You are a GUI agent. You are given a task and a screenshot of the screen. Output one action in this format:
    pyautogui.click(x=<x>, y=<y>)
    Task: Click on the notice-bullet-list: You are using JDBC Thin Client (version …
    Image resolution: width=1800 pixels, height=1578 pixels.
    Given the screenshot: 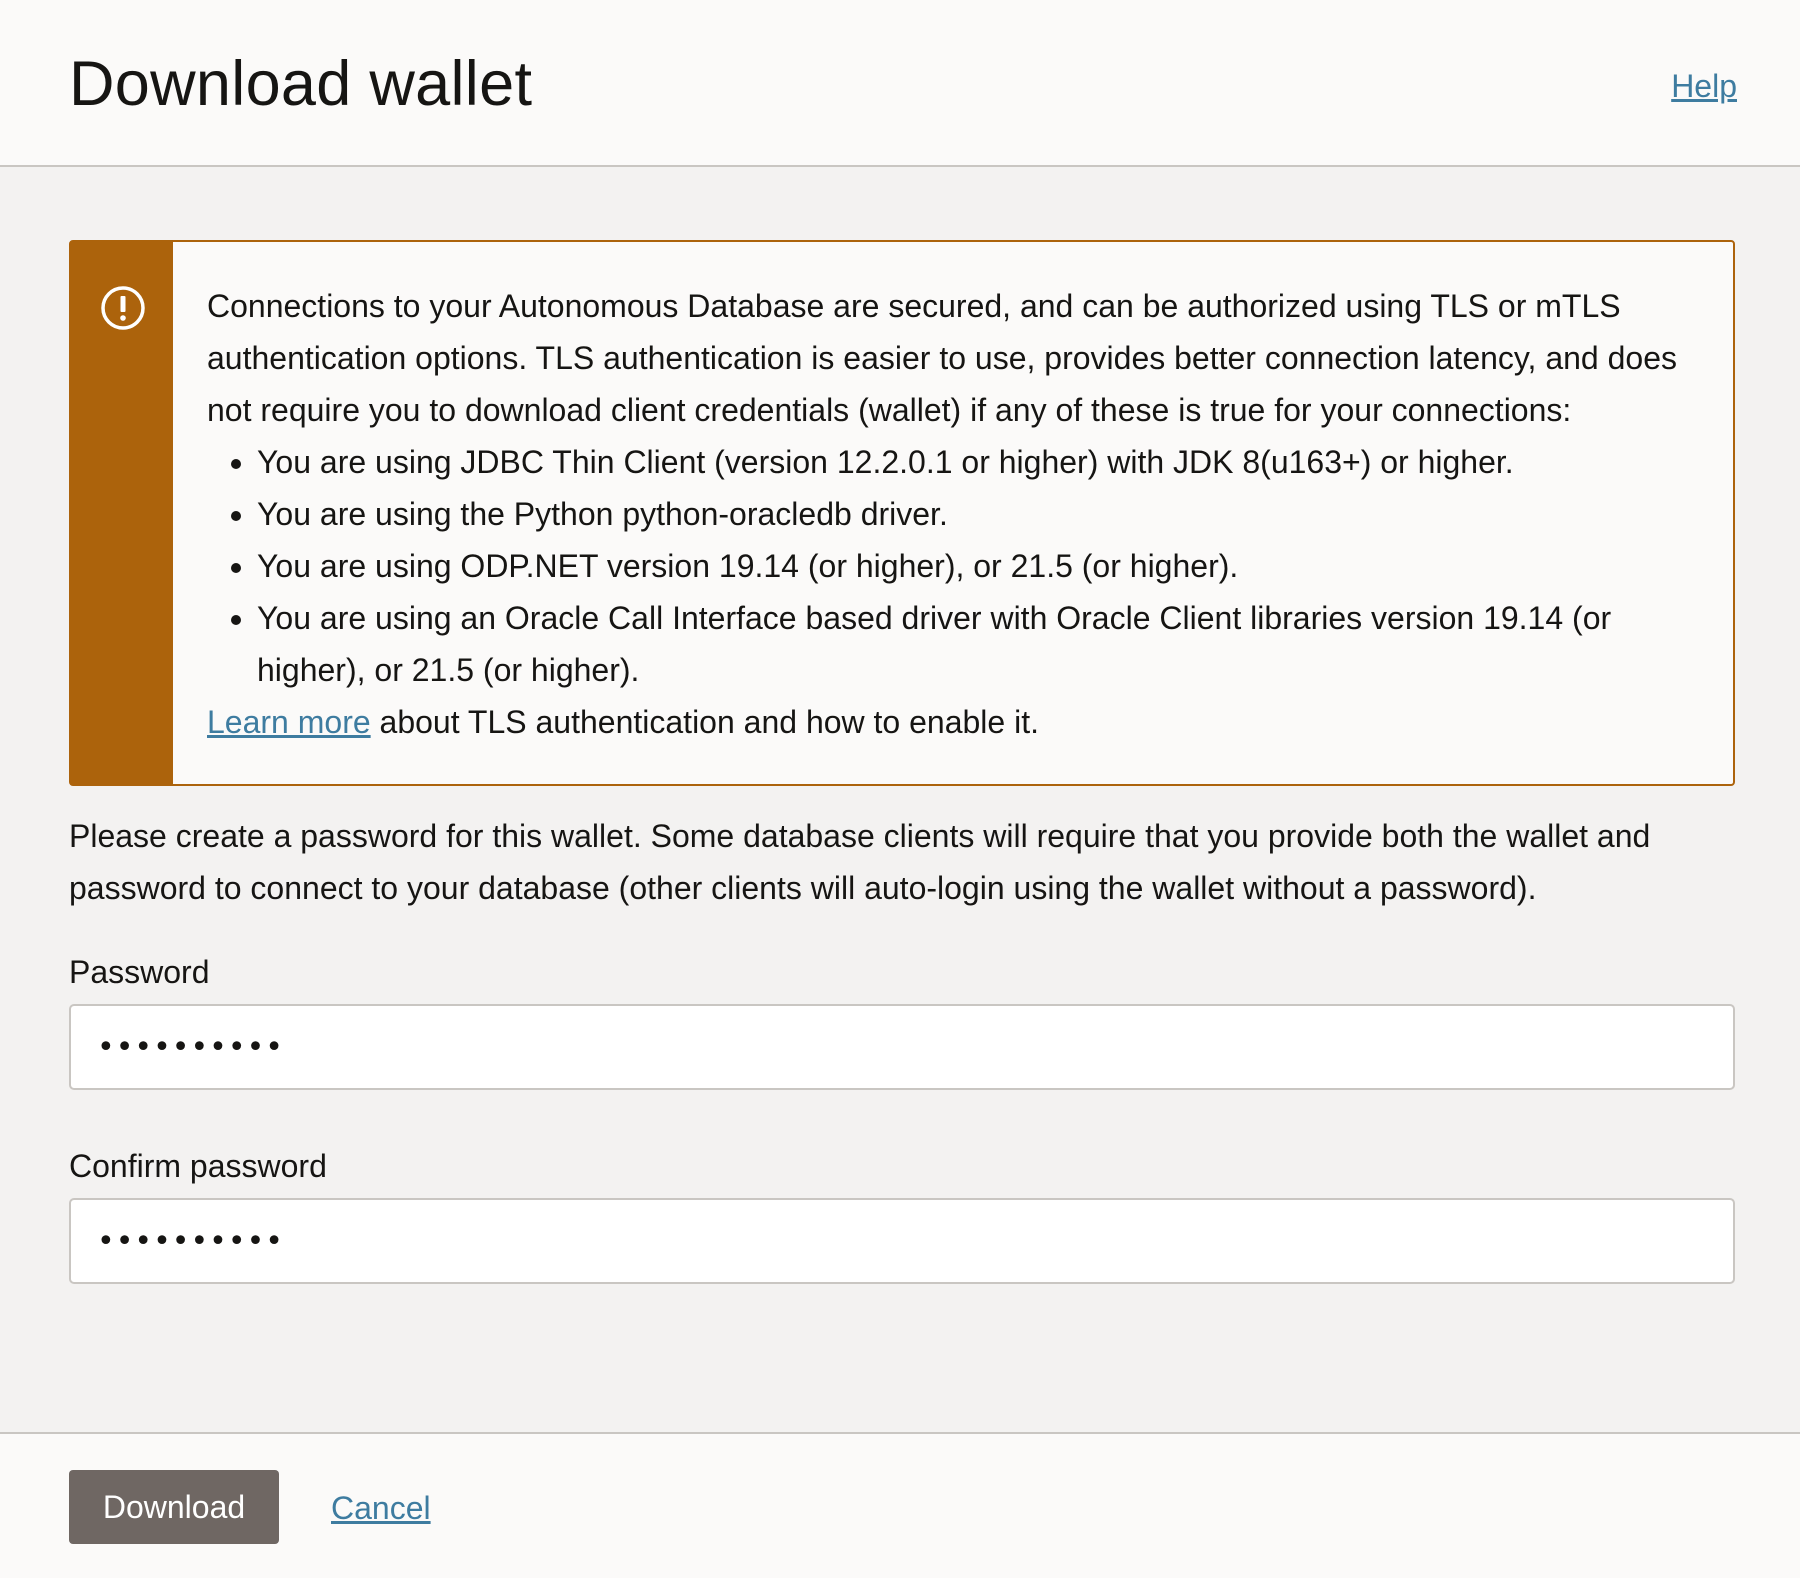 What is the action you would take?
    pyautogui.click(x=950, y=566)
    